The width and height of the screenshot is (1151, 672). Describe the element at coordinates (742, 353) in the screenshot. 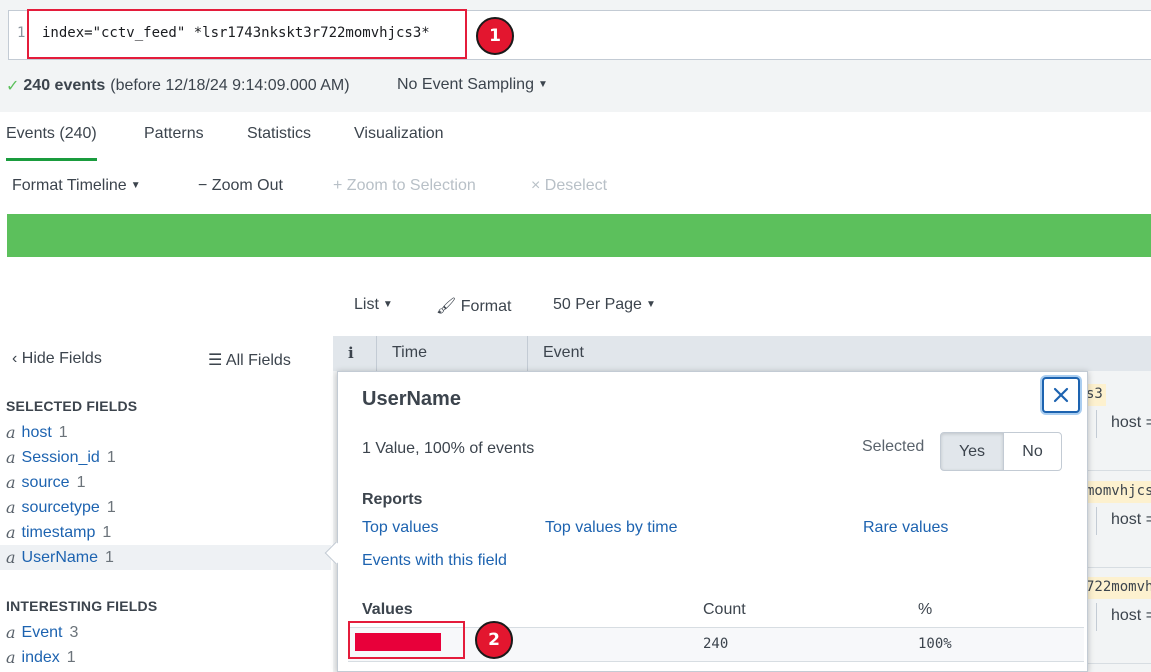

I see `events-table-header` at that location.